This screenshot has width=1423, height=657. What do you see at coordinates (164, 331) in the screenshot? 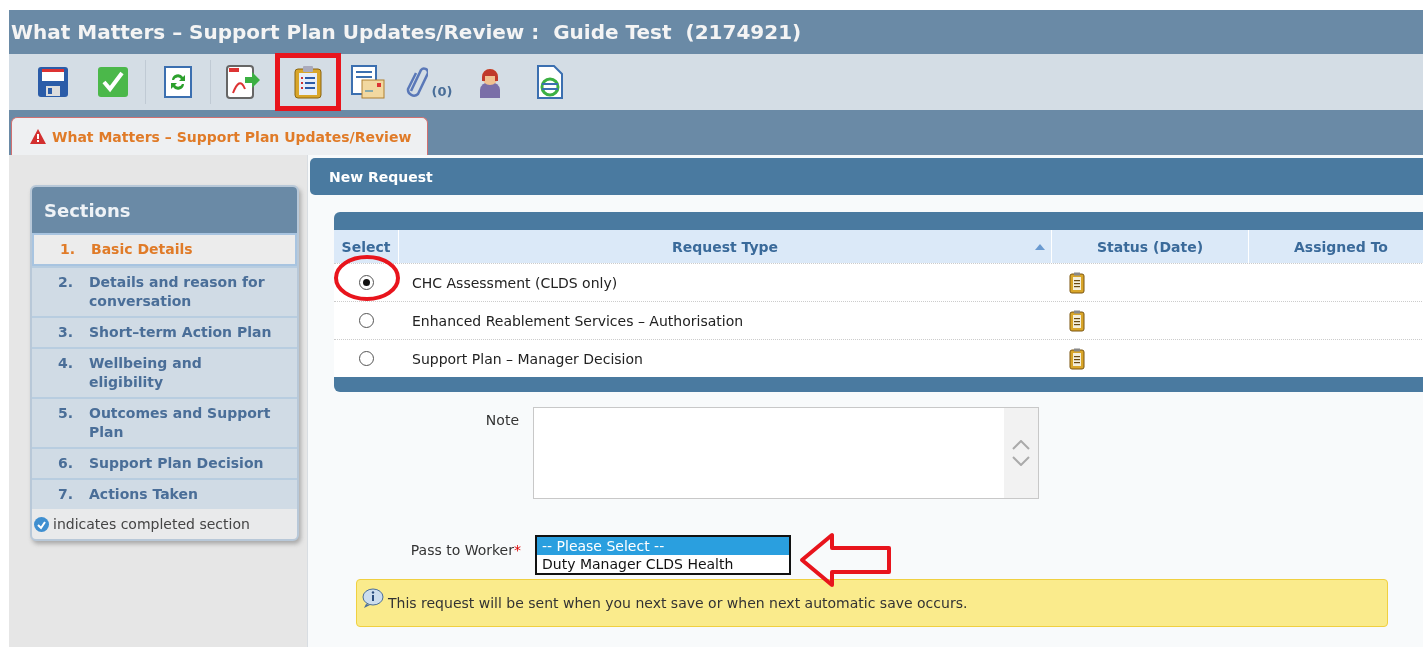
I see `section-item: 3. Short–term Action Plan` at bounding box center [164, 331].